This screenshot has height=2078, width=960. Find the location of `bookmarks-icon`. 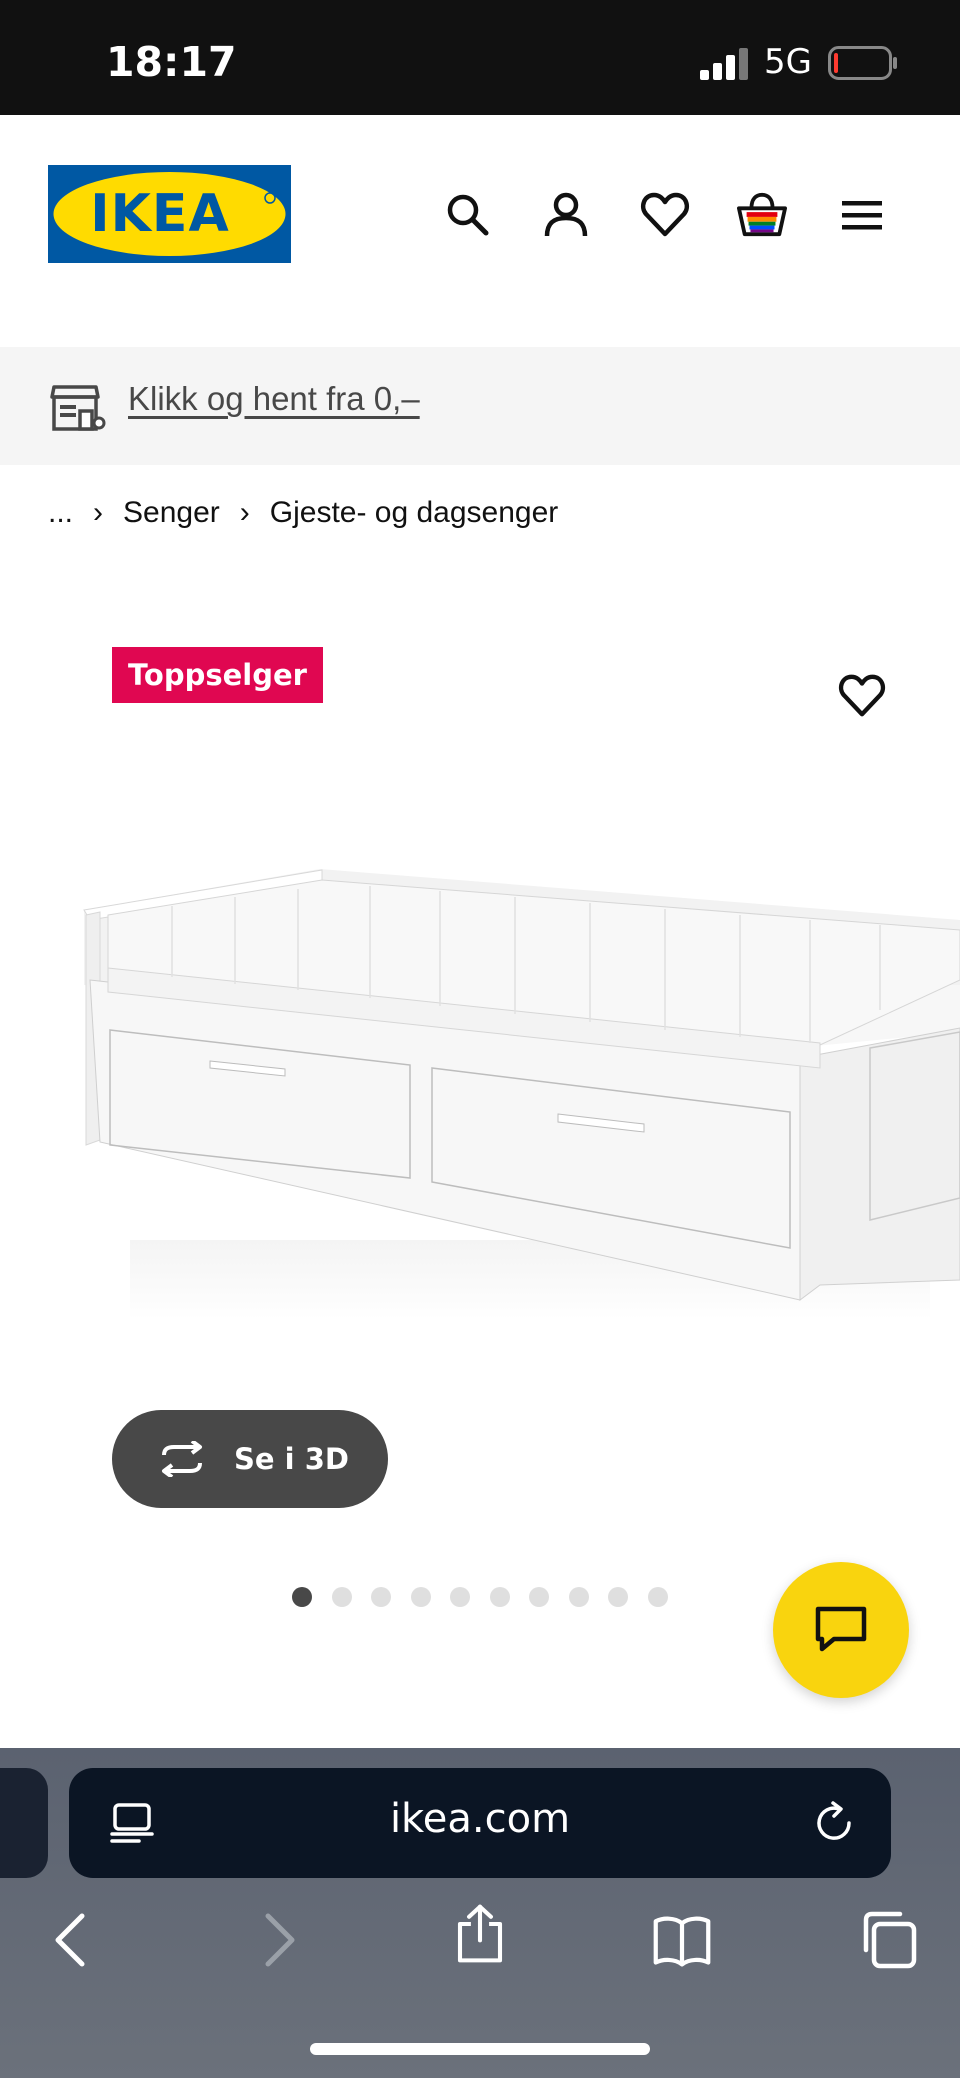

bookmarks-icon is located at coordinates (682, 1940).